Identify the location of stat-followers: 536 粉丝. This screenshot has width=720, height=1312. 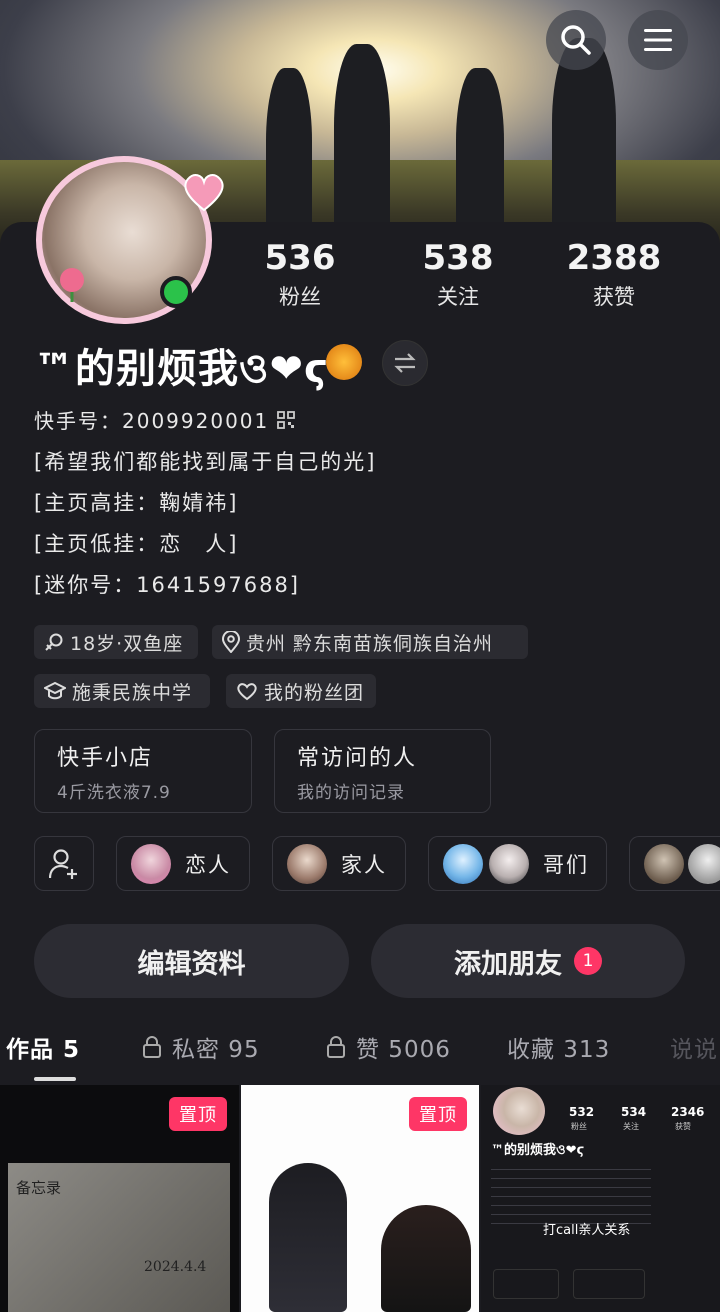
(300, 274).